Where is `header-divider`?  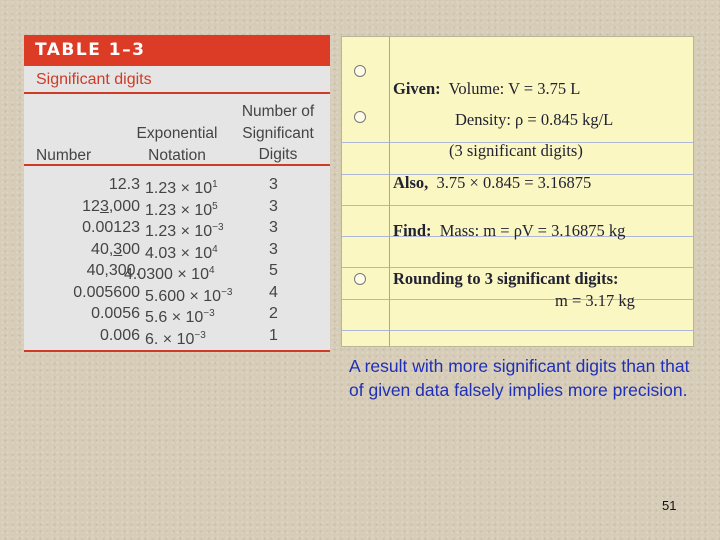 header-divider is located at coordinates (177, 165).